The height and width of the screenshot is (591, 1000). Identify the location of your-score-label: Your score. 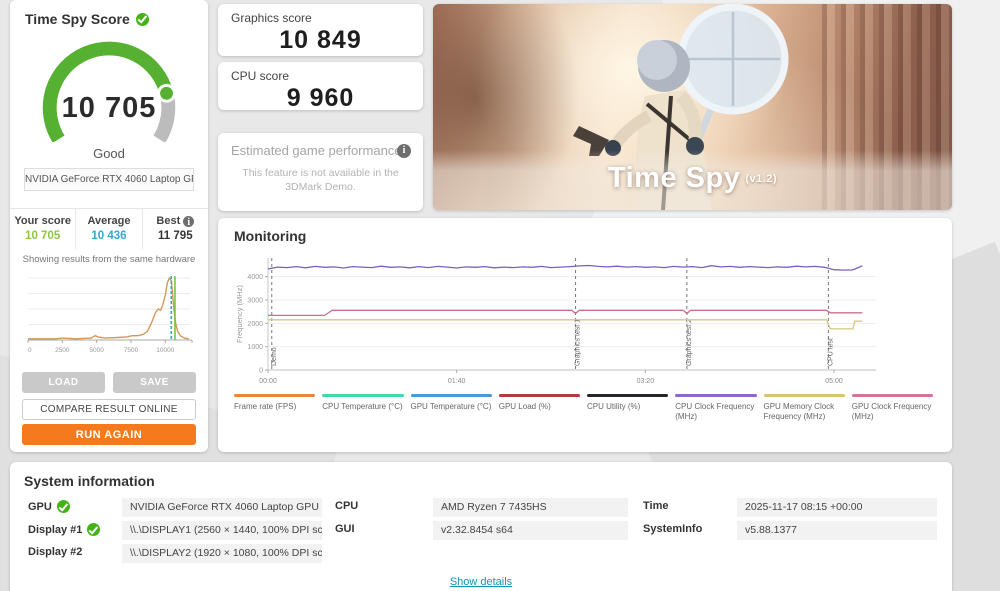
(42, 221).